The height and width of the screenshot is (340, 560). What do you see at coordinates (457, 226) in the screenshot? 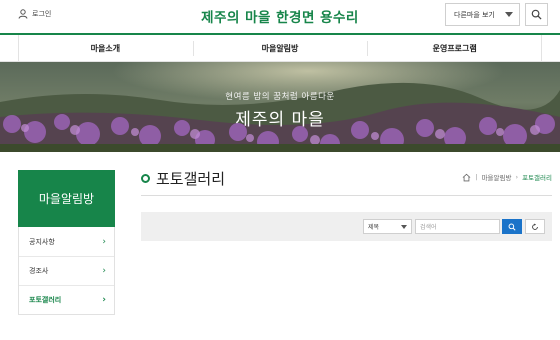
I see `search-keyword-input: 검색어` at bounding box center [457, 226].